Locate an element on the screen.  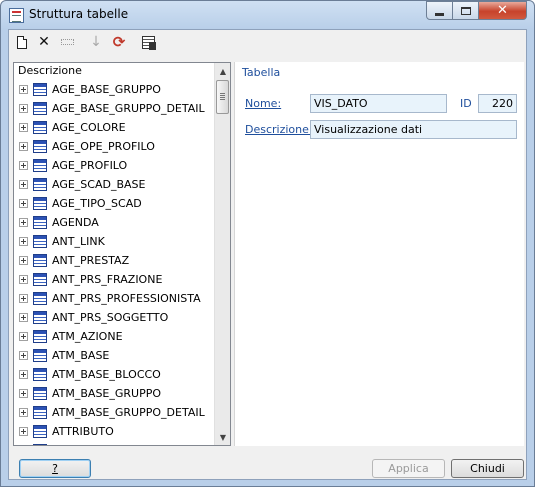
maximize-button is located at coordinates (465, 10).